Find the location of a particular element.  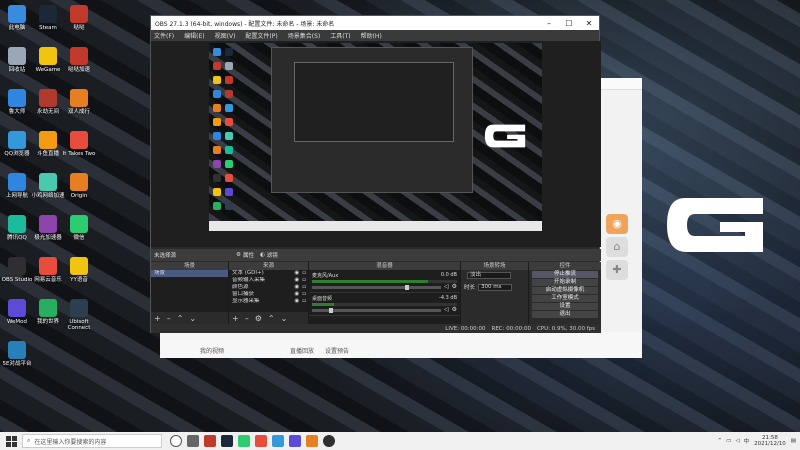

desktop-icon: WeMod is located at coordinates (17, 312).